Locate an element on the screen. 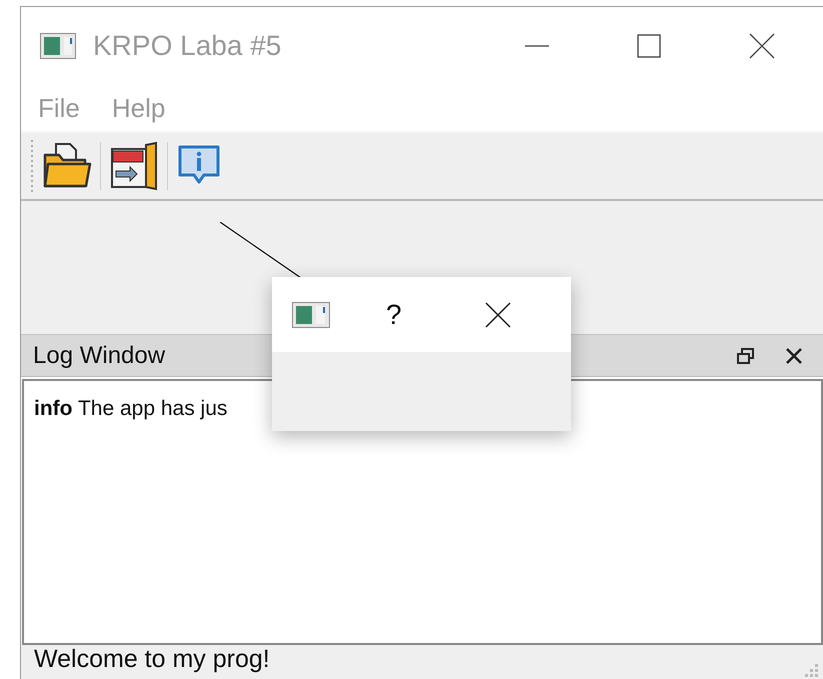 Image resolution: width=823 pixels, height=679 pixels. exit-door-icon is located at coordinates (134, 166).